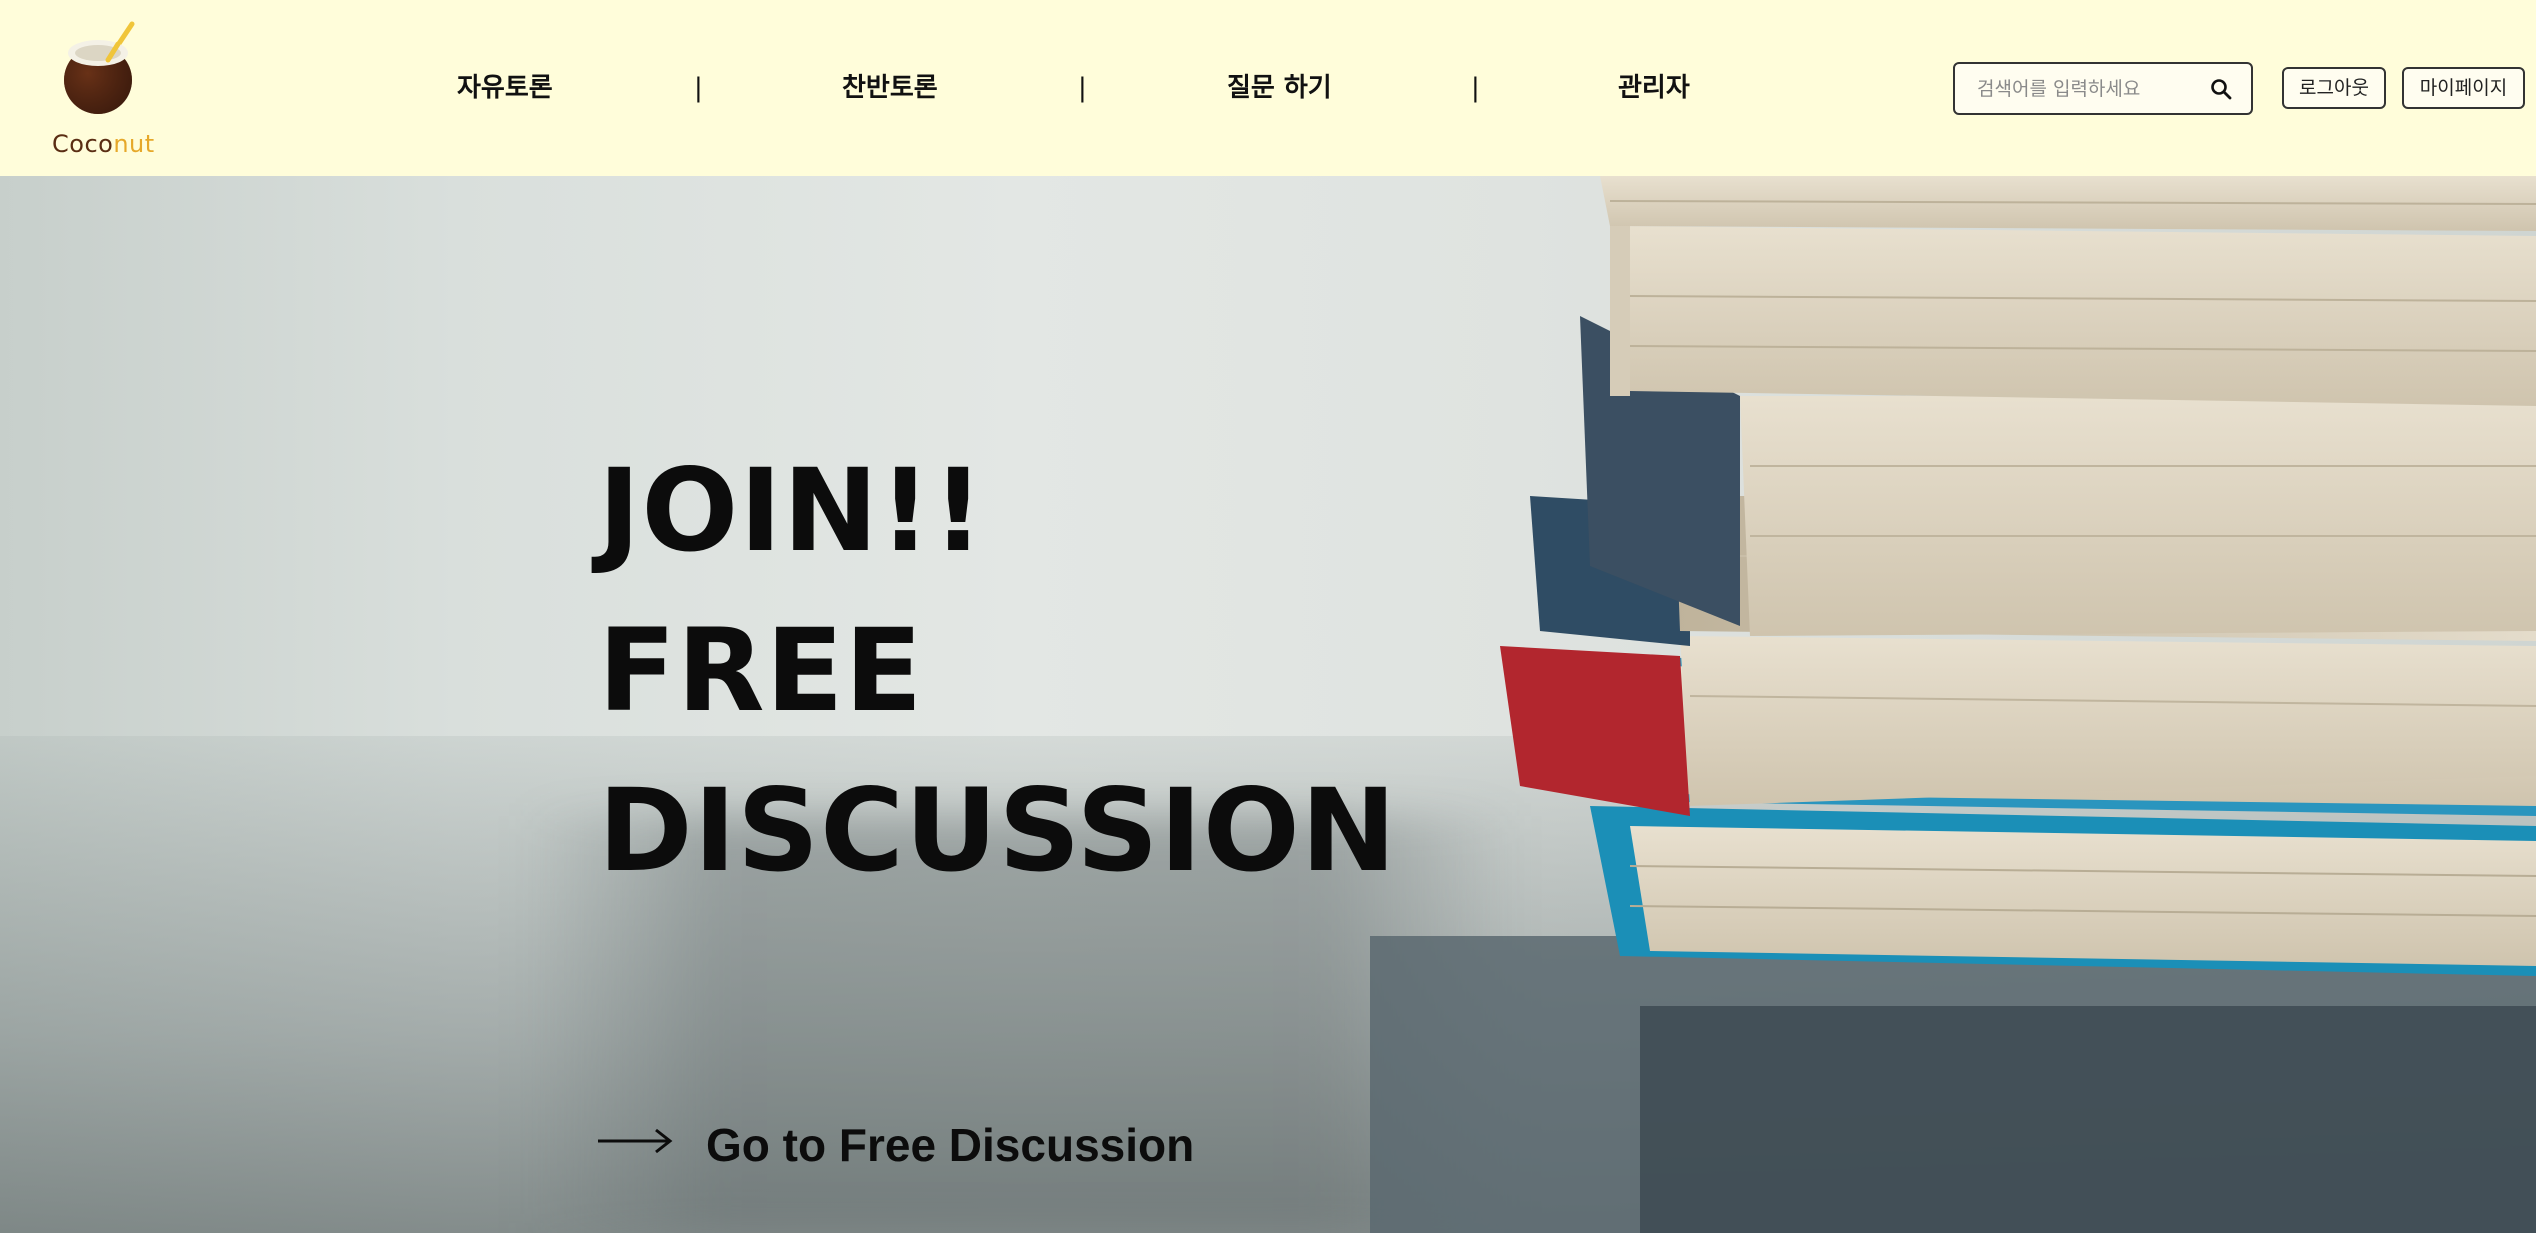  Describe the element at coordinates (635, 1141) in the screenshot. I see `long-arrow-right-icon` at that location.